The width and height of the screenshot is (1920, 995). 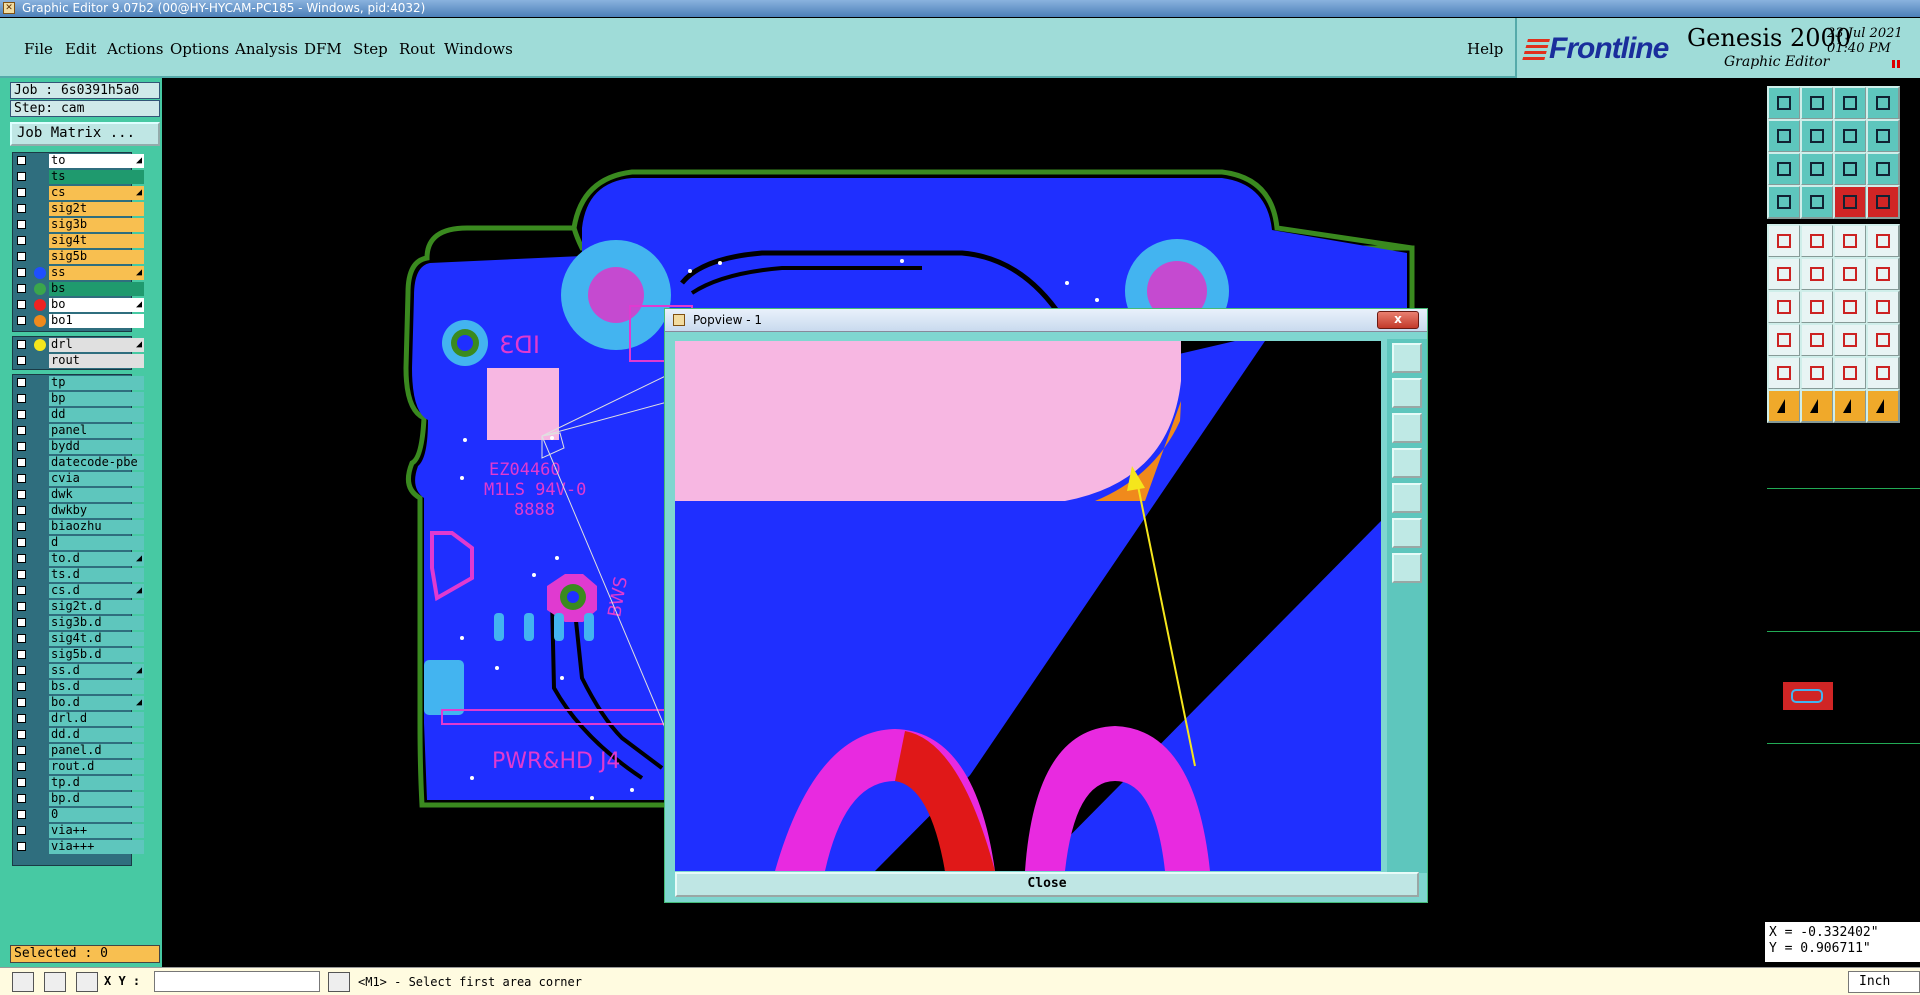 I want to click on layer-row-sig3b: sig3b, so click(x=78, y=225).